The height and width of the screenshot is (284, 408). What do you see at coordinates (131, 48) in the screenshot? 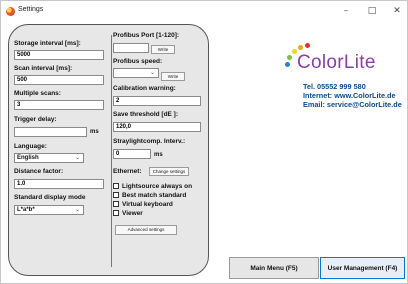
I see `profibus-port-input` at bounding box center [131, 48].